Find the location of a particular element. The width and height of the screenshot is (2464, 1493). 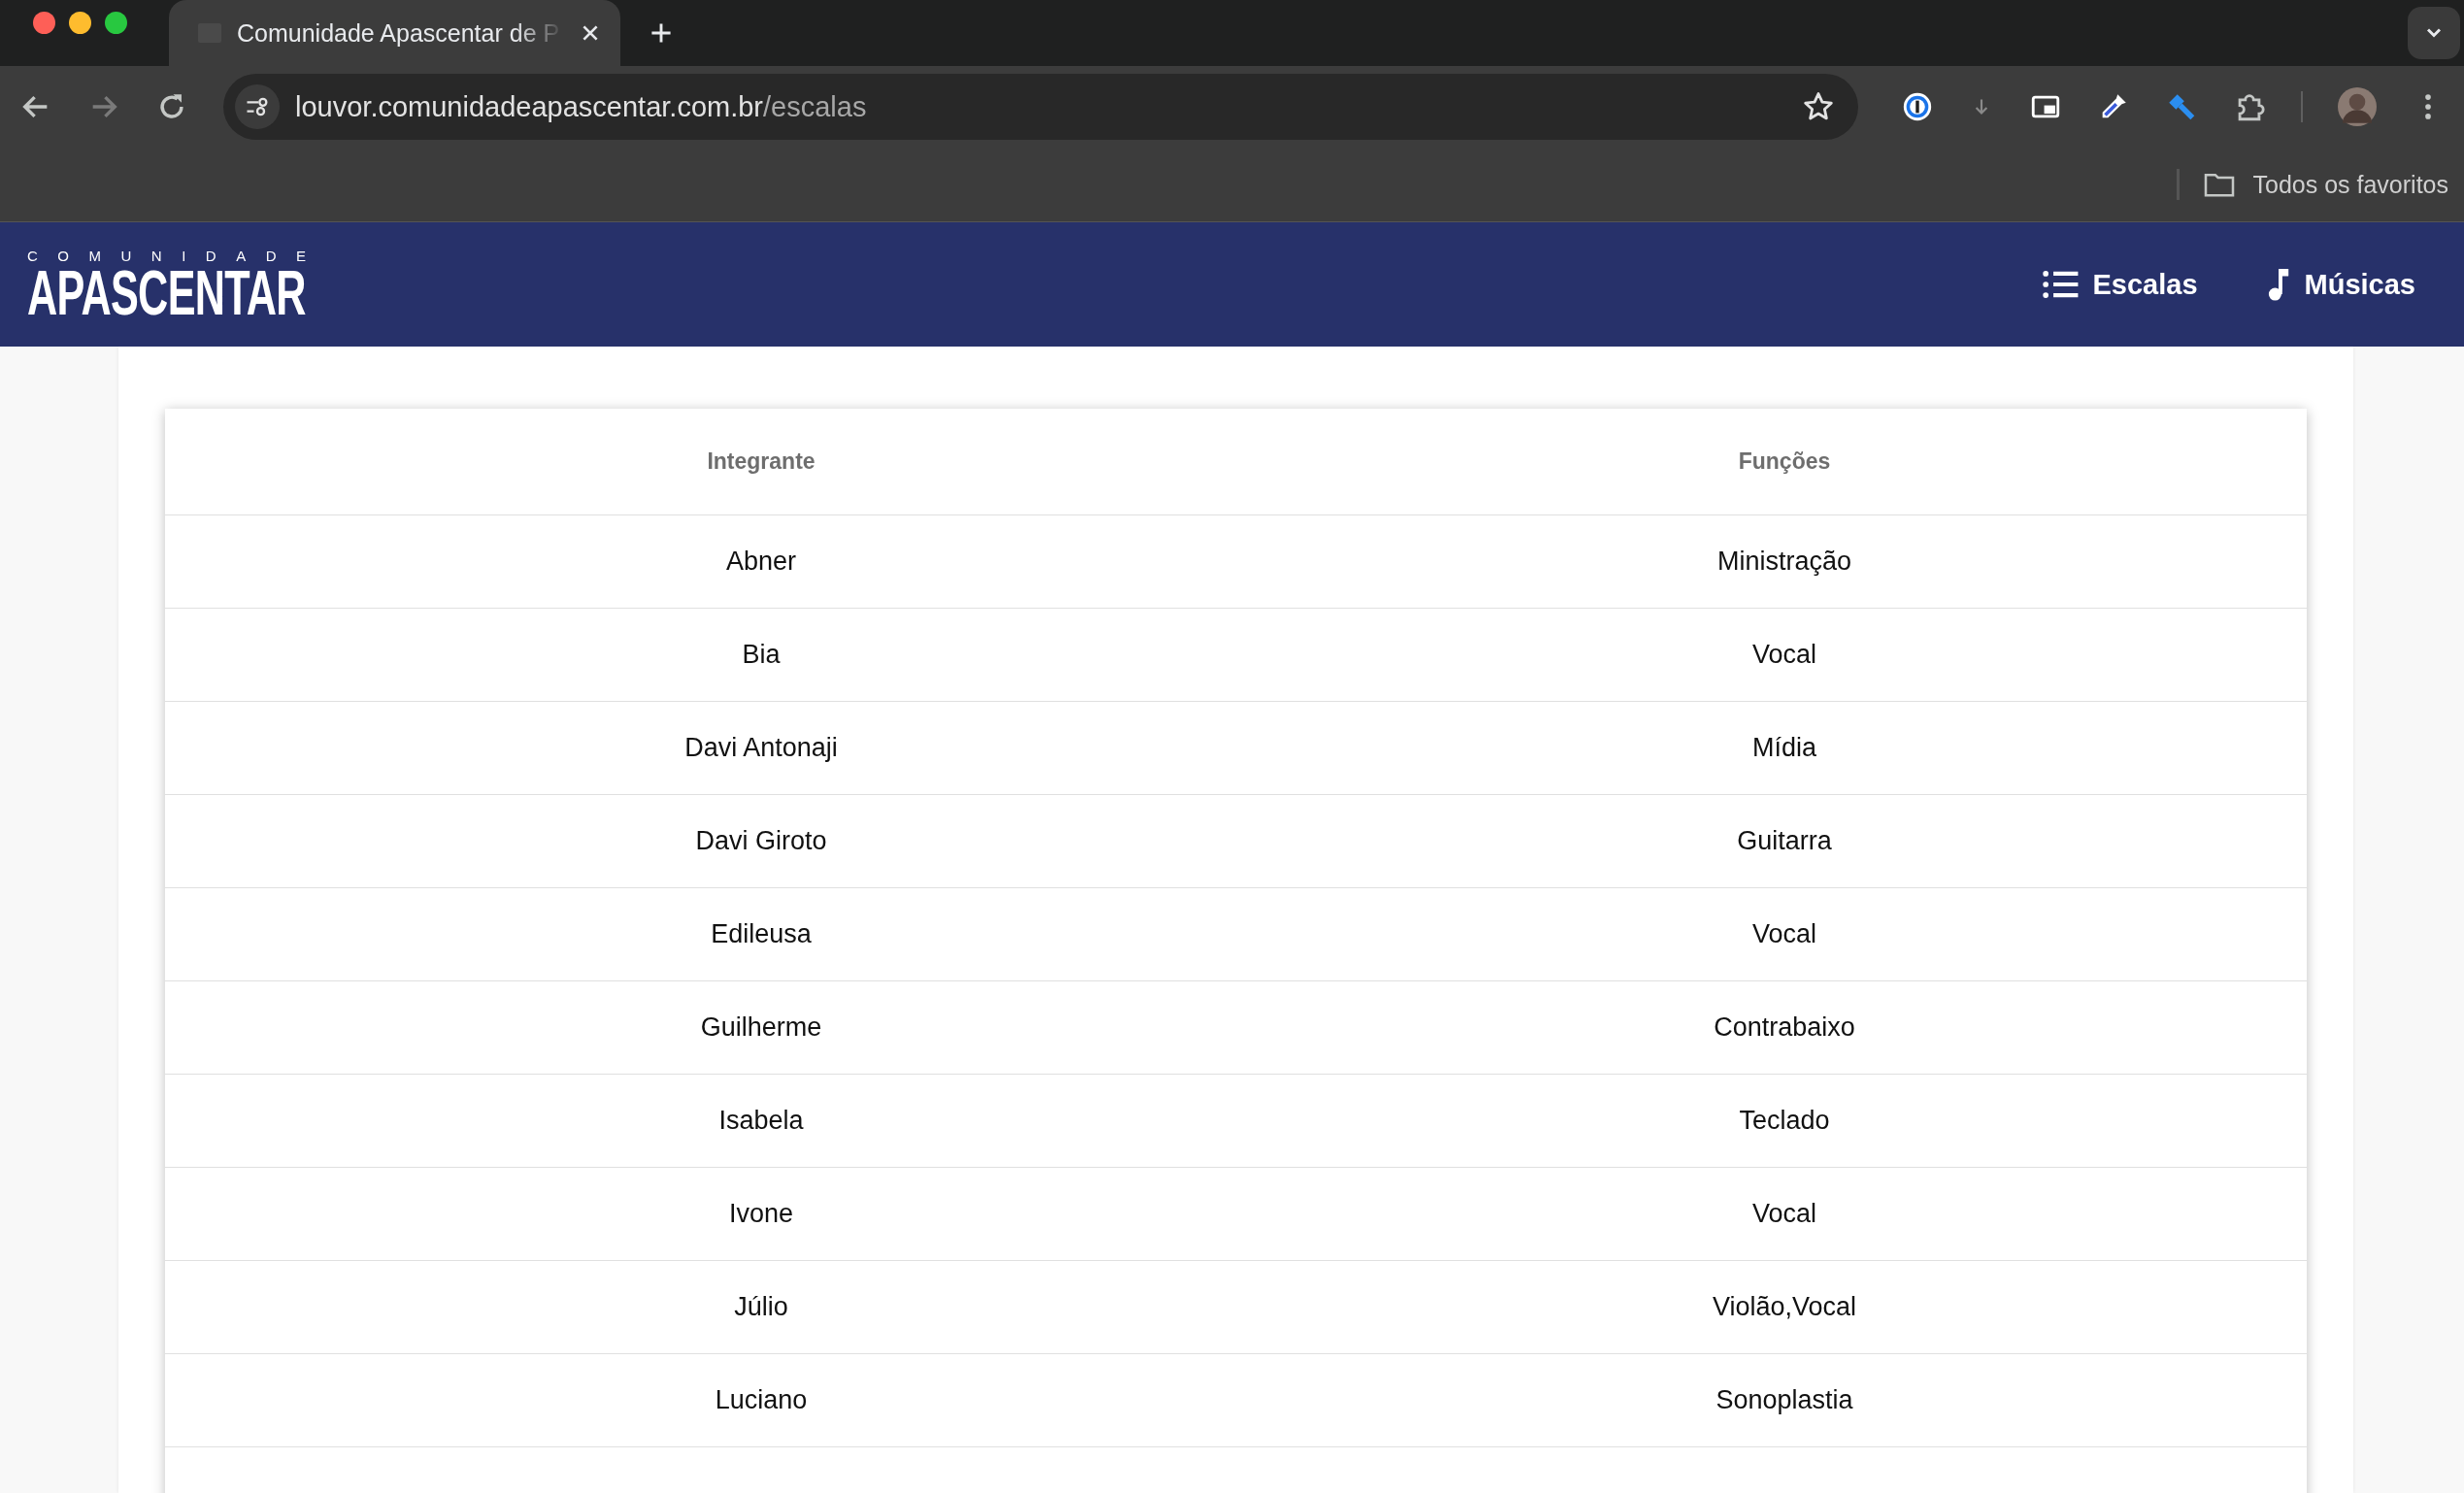

nav-link: Escalas is located at coordinates (2120, 284).